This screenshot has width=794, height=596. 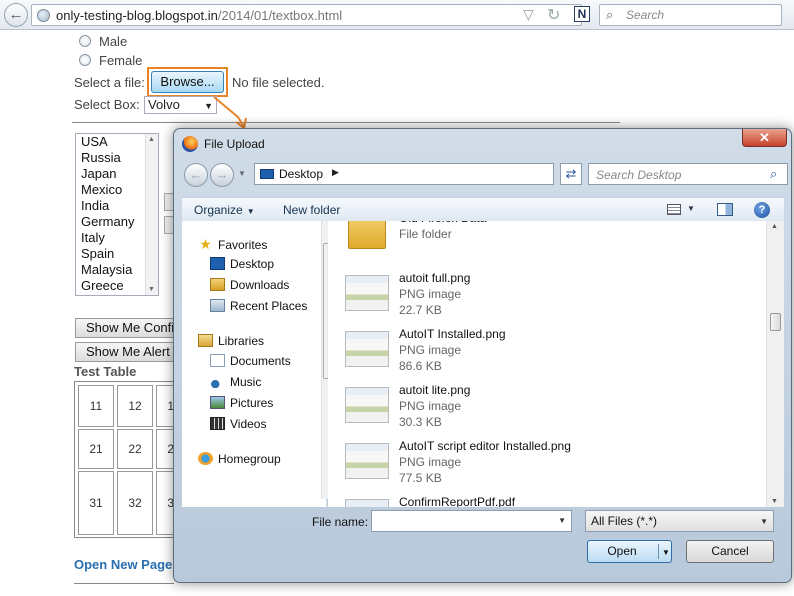 I want to click on nav-item-label: Downloads, so click(x=260, y=285).